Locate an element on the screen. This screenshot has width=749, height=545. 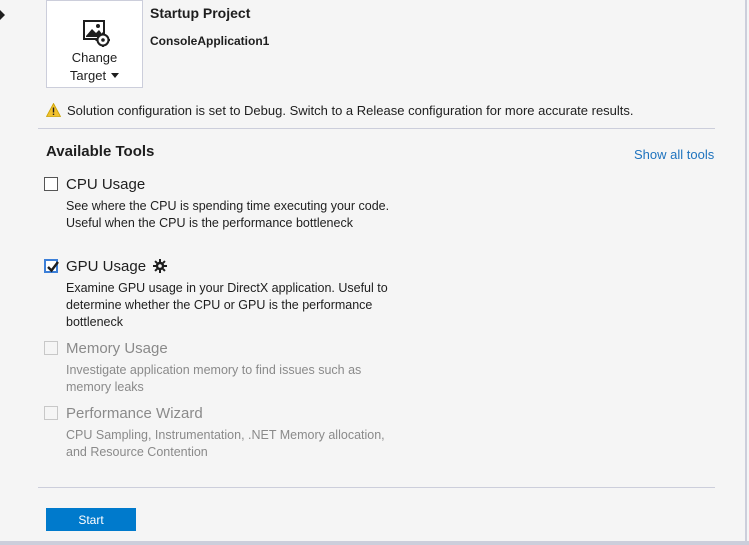
checkmark-icon is located at coordinates (53, 267).